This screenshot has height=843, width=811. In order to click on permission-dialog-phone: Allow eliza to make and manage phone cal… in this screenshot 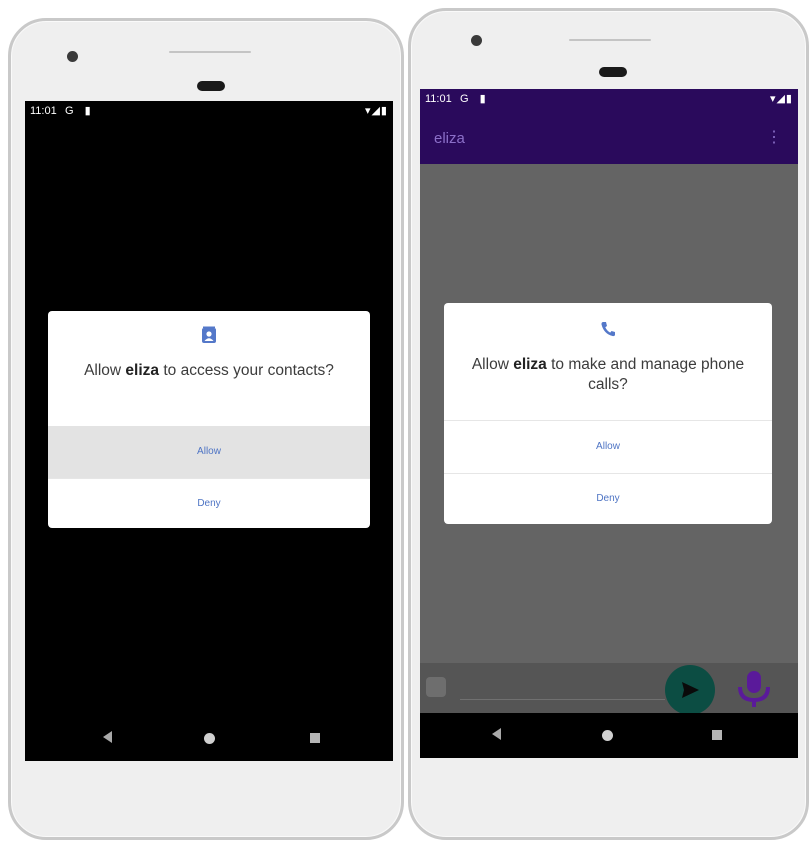, I will do `click(608, 413)`.